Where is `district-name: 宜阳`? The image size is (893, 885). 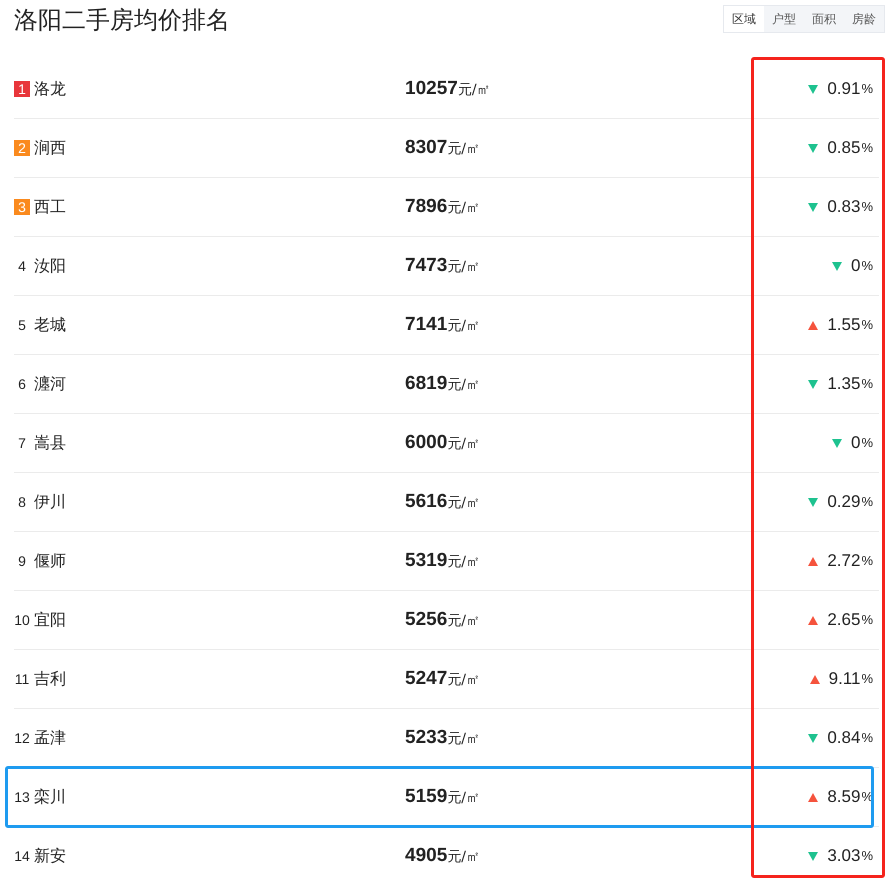
district-name: 宜阳 is located at coordinates (50, 620).